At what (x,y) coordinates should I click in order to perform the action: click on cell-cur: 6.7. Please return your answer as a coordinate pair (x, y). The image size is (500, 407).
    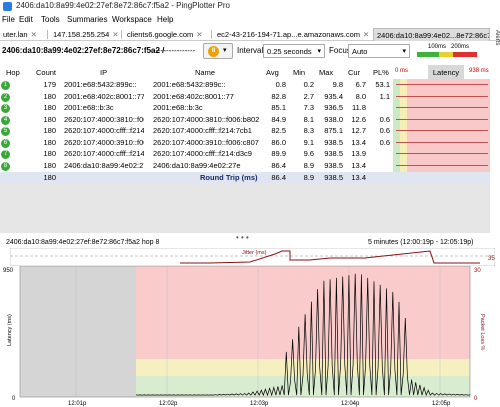
    Looking at the image, I should click on (360, 84).